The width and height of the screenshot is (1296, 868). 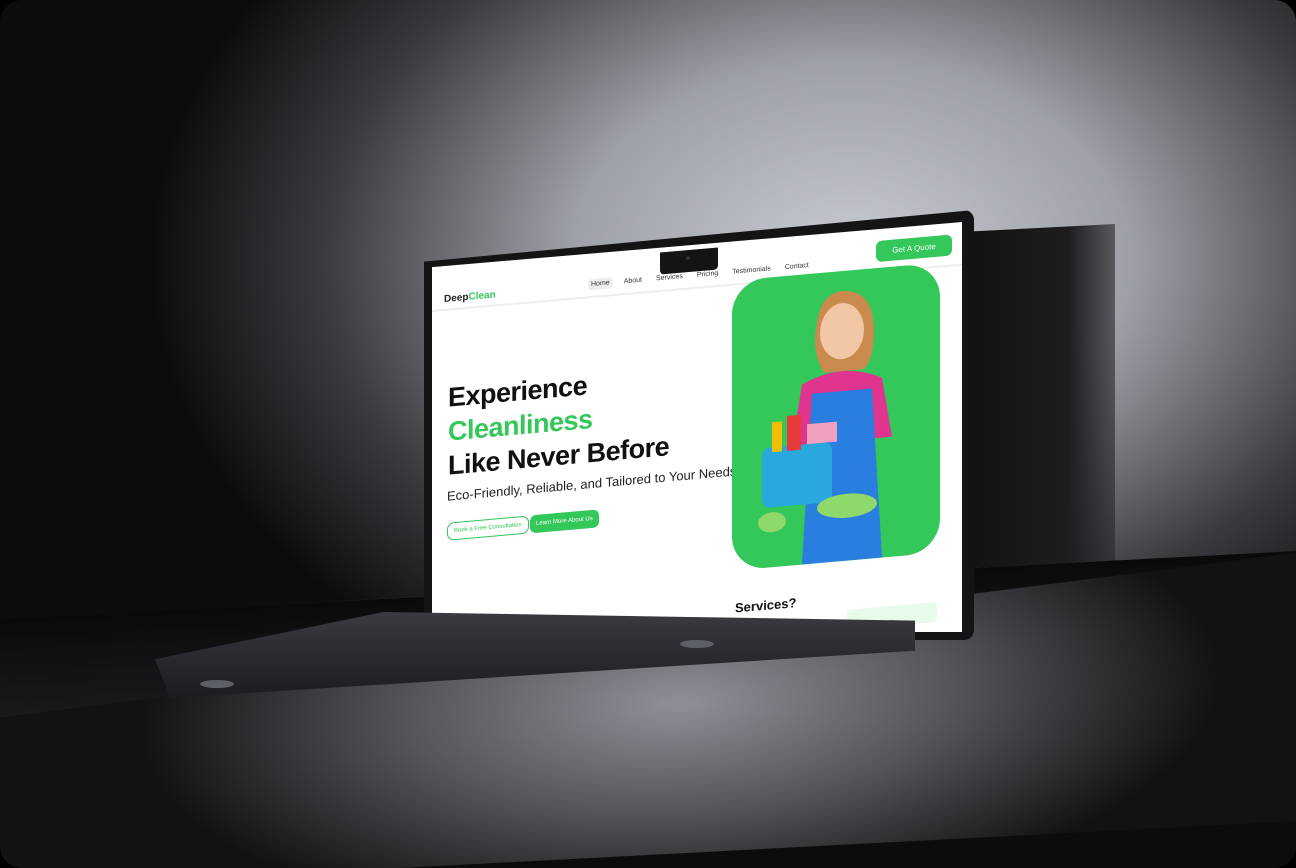 I want to click on camera-icon, so click(x=688, y=258).